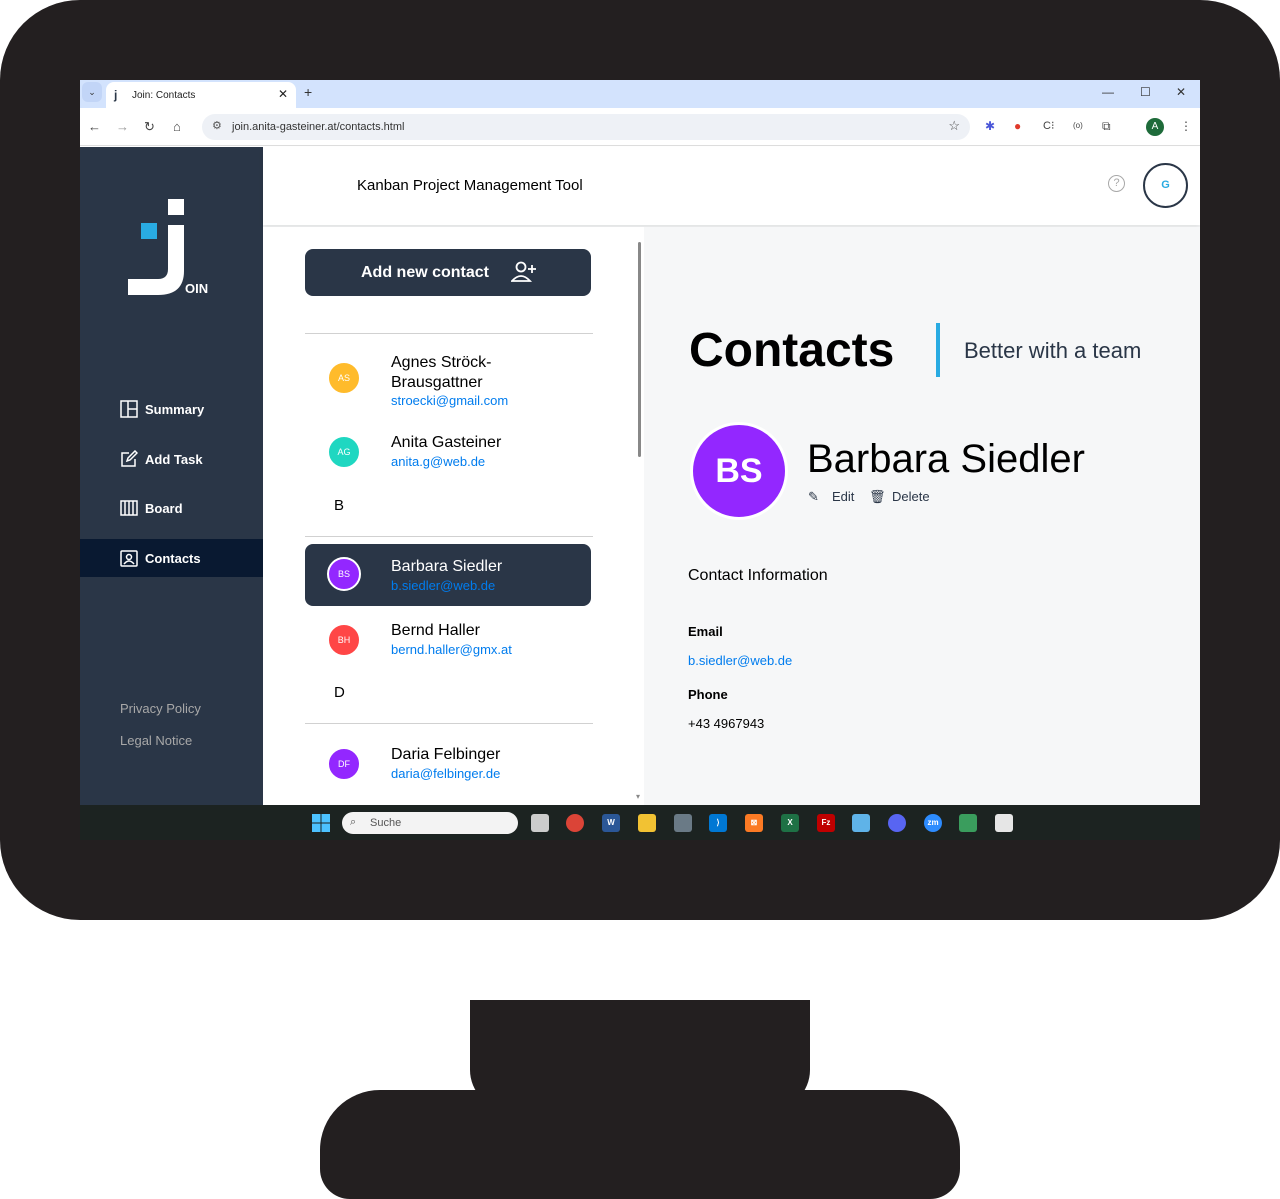 The image size is (1280, 1199). What do you see at coordinates (201, 95) in the screenshot?
I see `browser-tab: j Join: Contacts ✕` at bounding box center [201, 95].